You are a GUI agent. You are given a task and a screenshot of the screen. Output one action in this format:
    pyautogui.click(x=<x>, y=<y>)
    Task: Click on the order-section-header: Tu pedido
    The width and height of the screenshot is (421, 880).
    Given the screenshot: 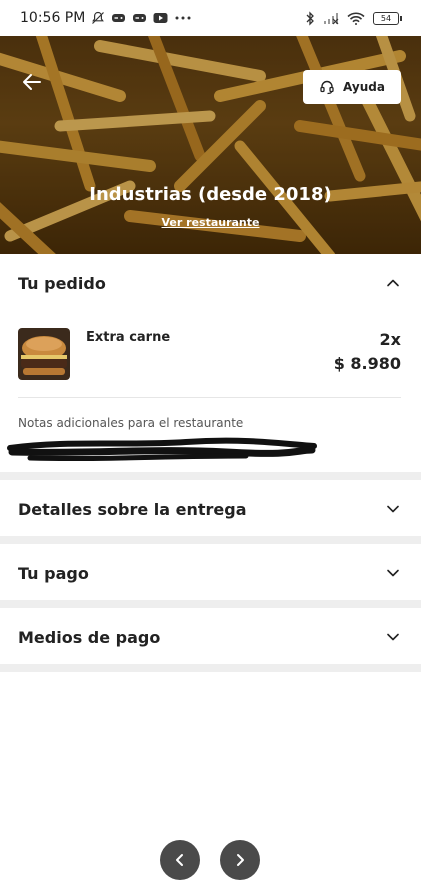 What is the action you would take?
    pyautogui.click(x=210, y=283)
    